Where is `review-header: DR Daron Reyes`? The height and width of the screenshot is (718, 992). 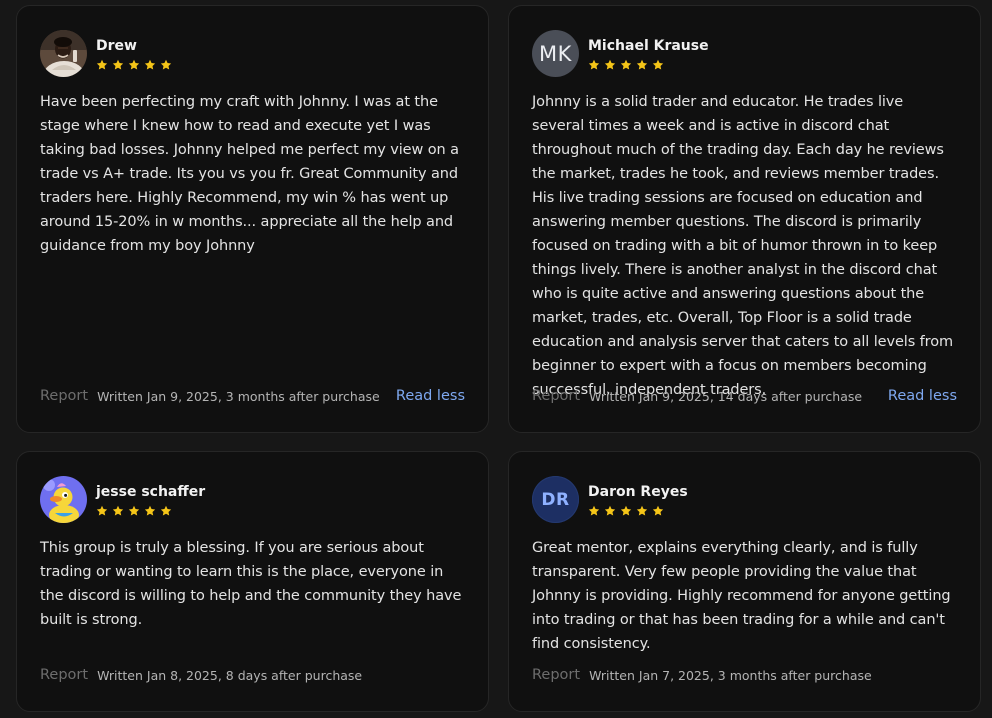
review-header: DR Daron Reyes is located at coordinates (744, 500).